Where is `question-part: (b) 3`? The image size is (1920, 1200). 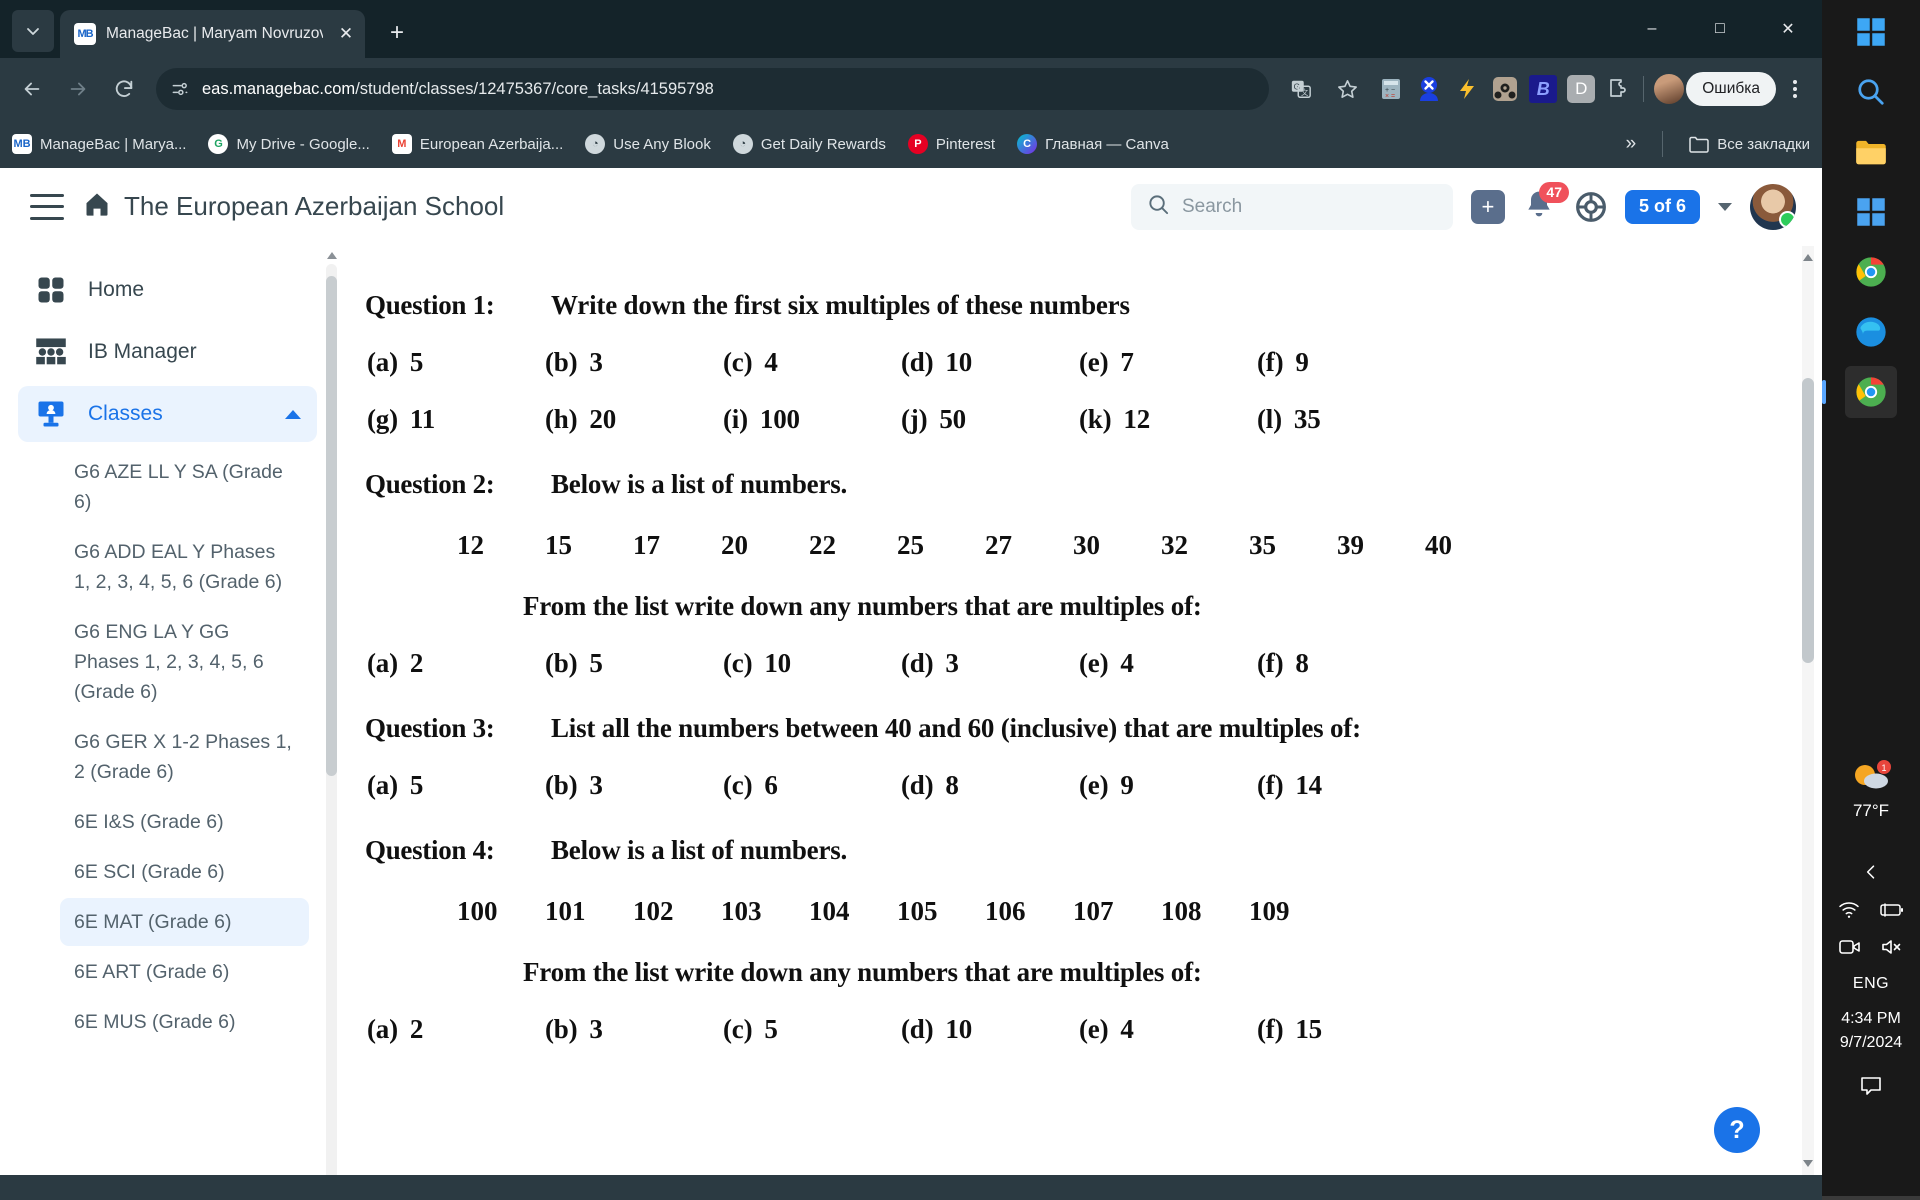 question-part: (b) 3 is located at coordinates (634, 1029).